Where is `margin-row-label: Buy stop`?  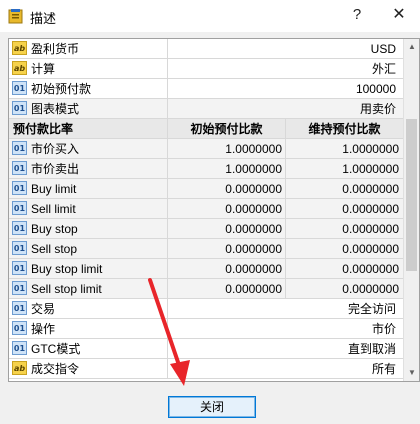
margin-row-label: Buy stop is located at coordinates (54, 229).